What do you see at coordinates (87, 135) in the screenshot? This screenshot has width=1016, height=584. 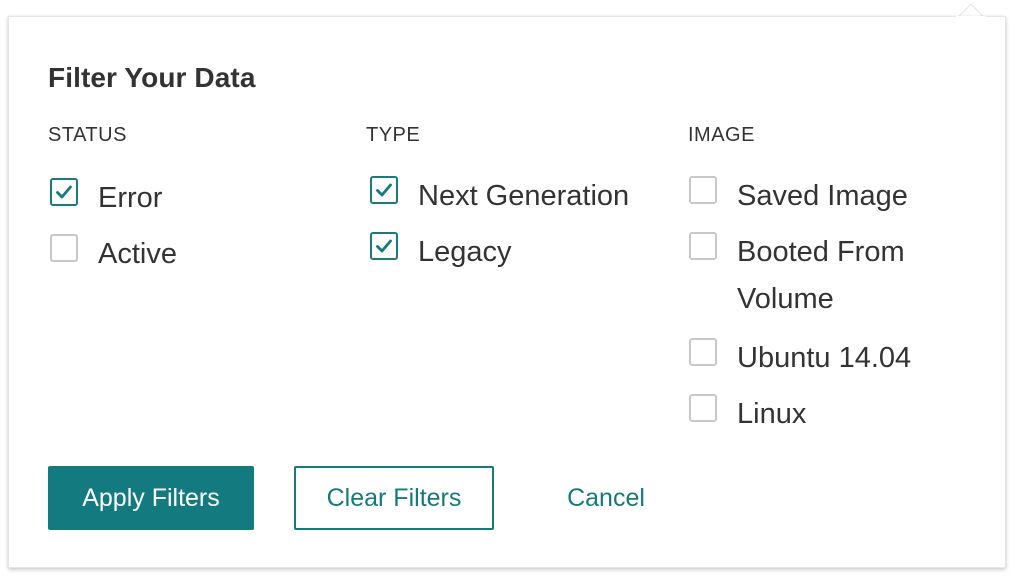 I see `status-heading: STATUS` at bounding box center [87, 135].